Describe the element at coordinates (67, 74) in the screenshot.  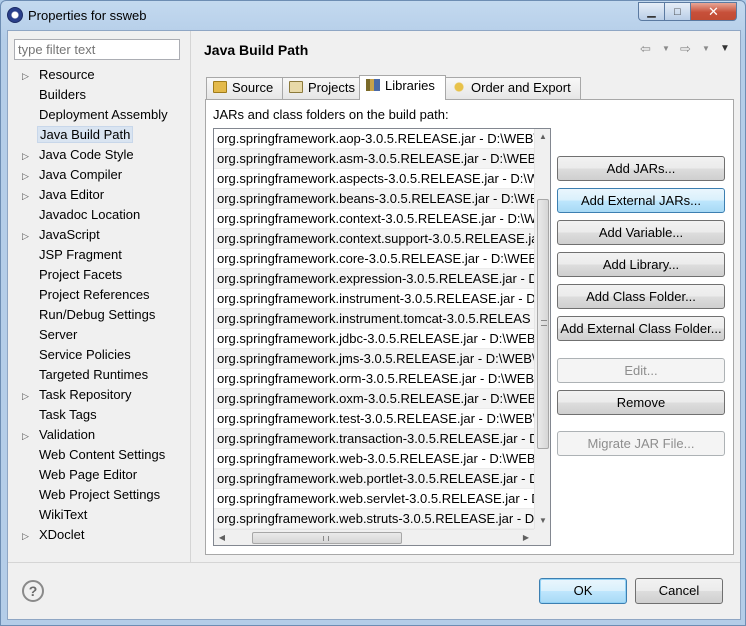
I see `nav-item-label: Resource` at that location.